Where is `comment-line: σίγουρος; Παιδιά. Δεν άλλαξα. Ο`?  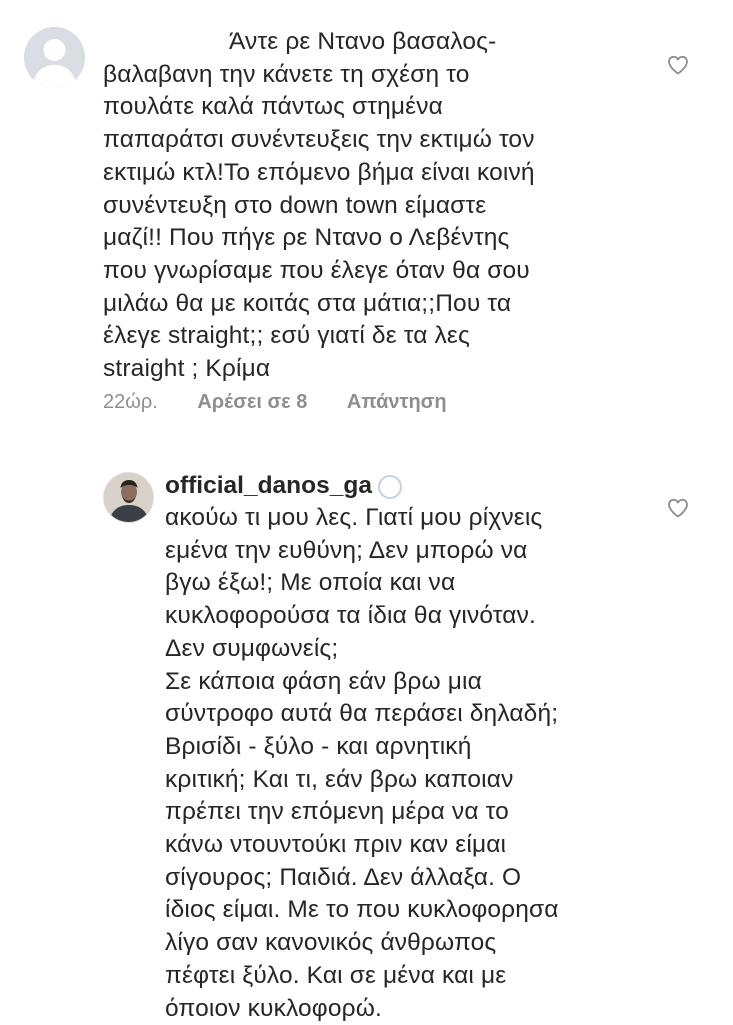
comment-line: σίγουρος; Παιδιά. Δεν άλλαξα. Ο is located at coordinates (343, 877).